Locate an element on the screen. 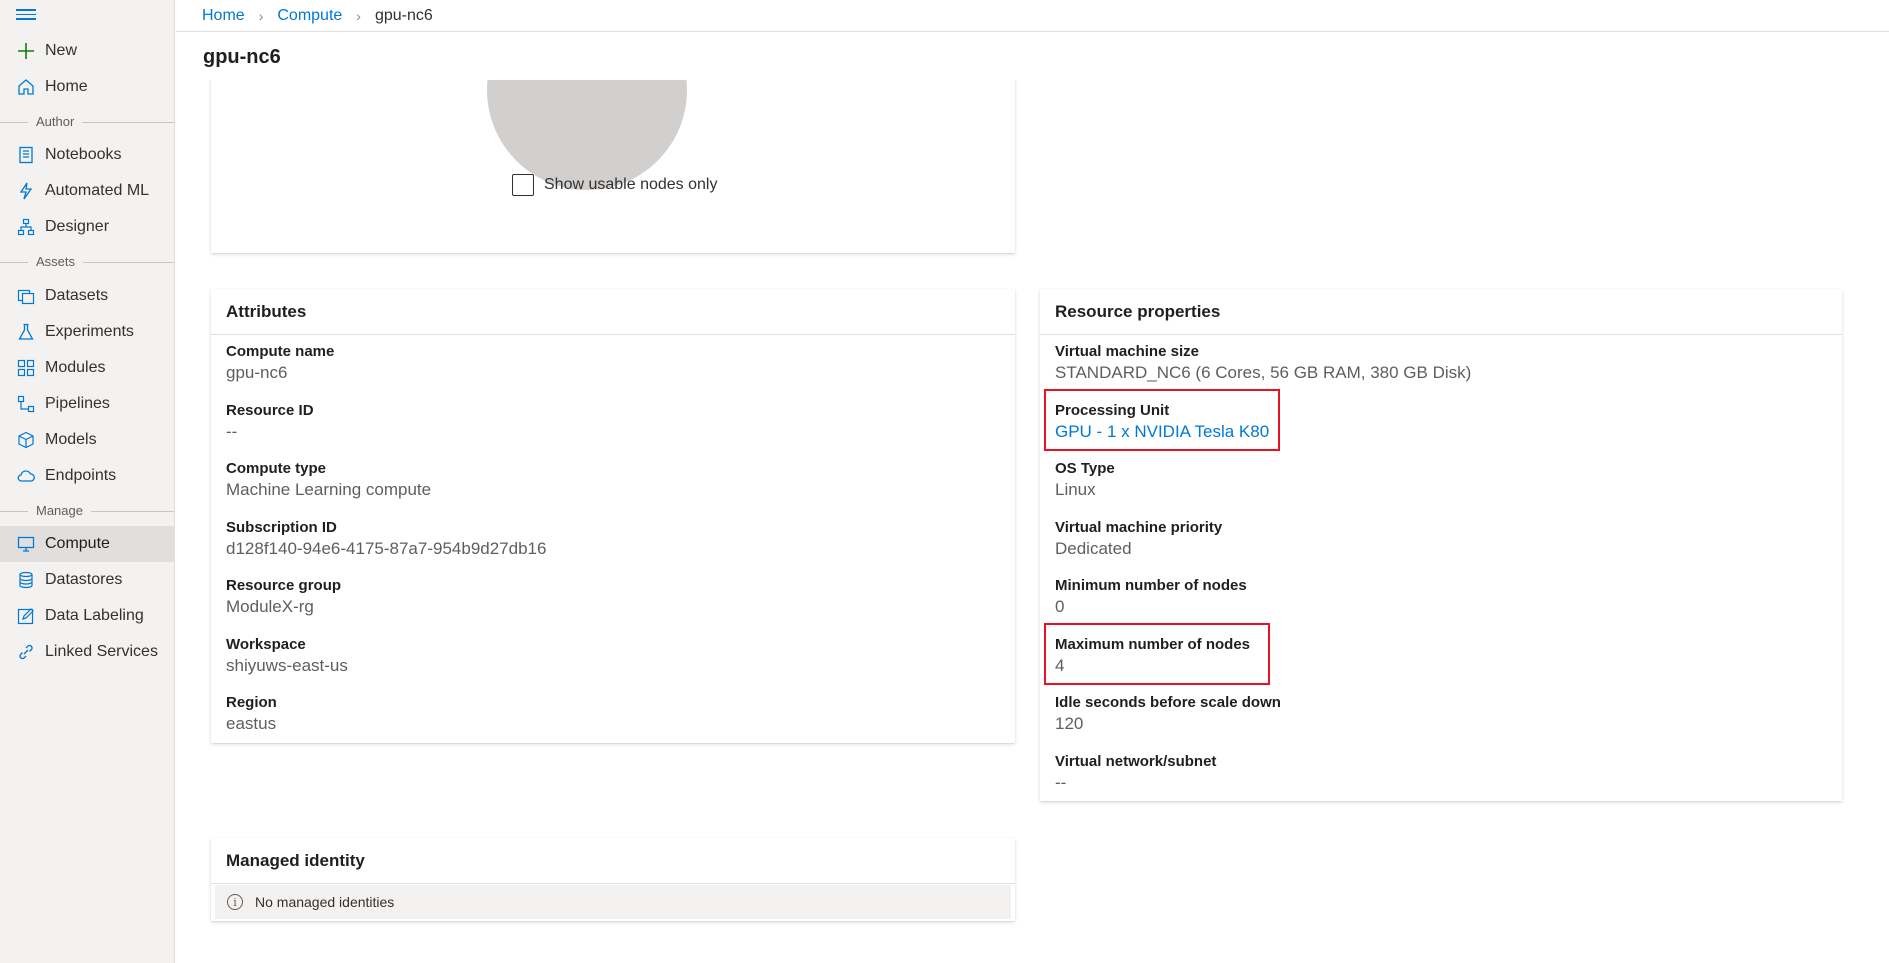 This screenshot has width=1889, height=963. automl-icon is located at coordinates (26, 191).